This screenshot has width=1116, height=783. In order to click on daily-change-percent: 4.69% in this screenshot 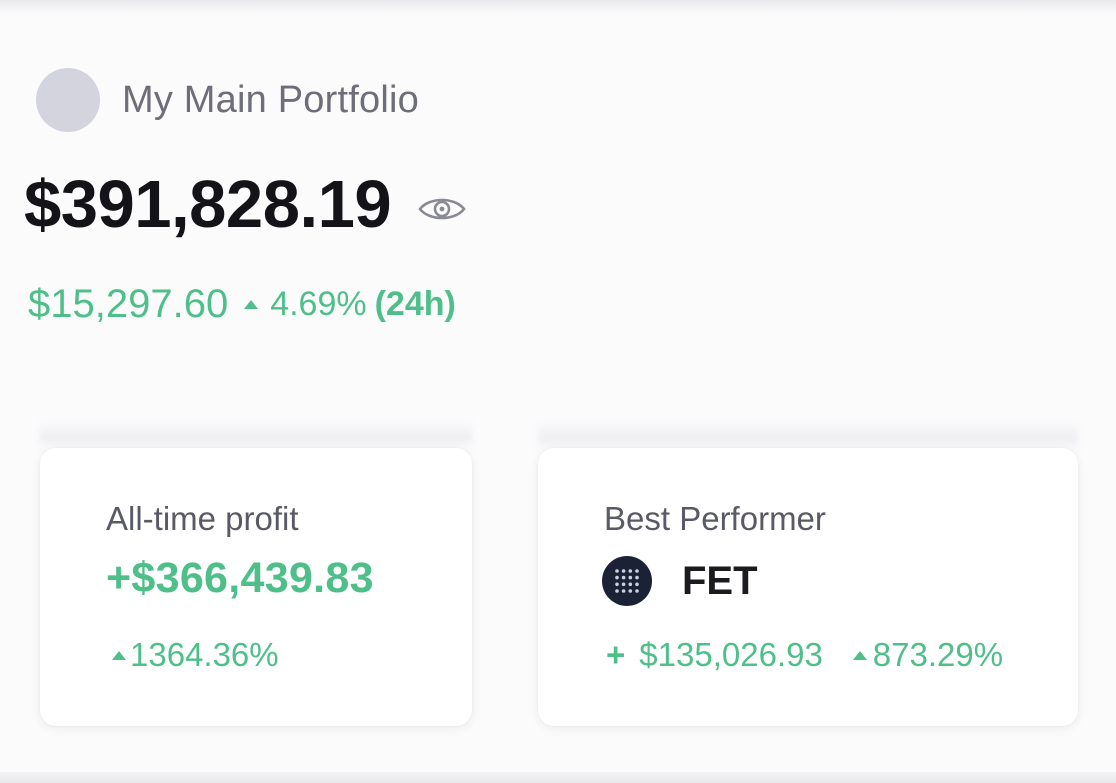, I will do `click(318, 304)`.